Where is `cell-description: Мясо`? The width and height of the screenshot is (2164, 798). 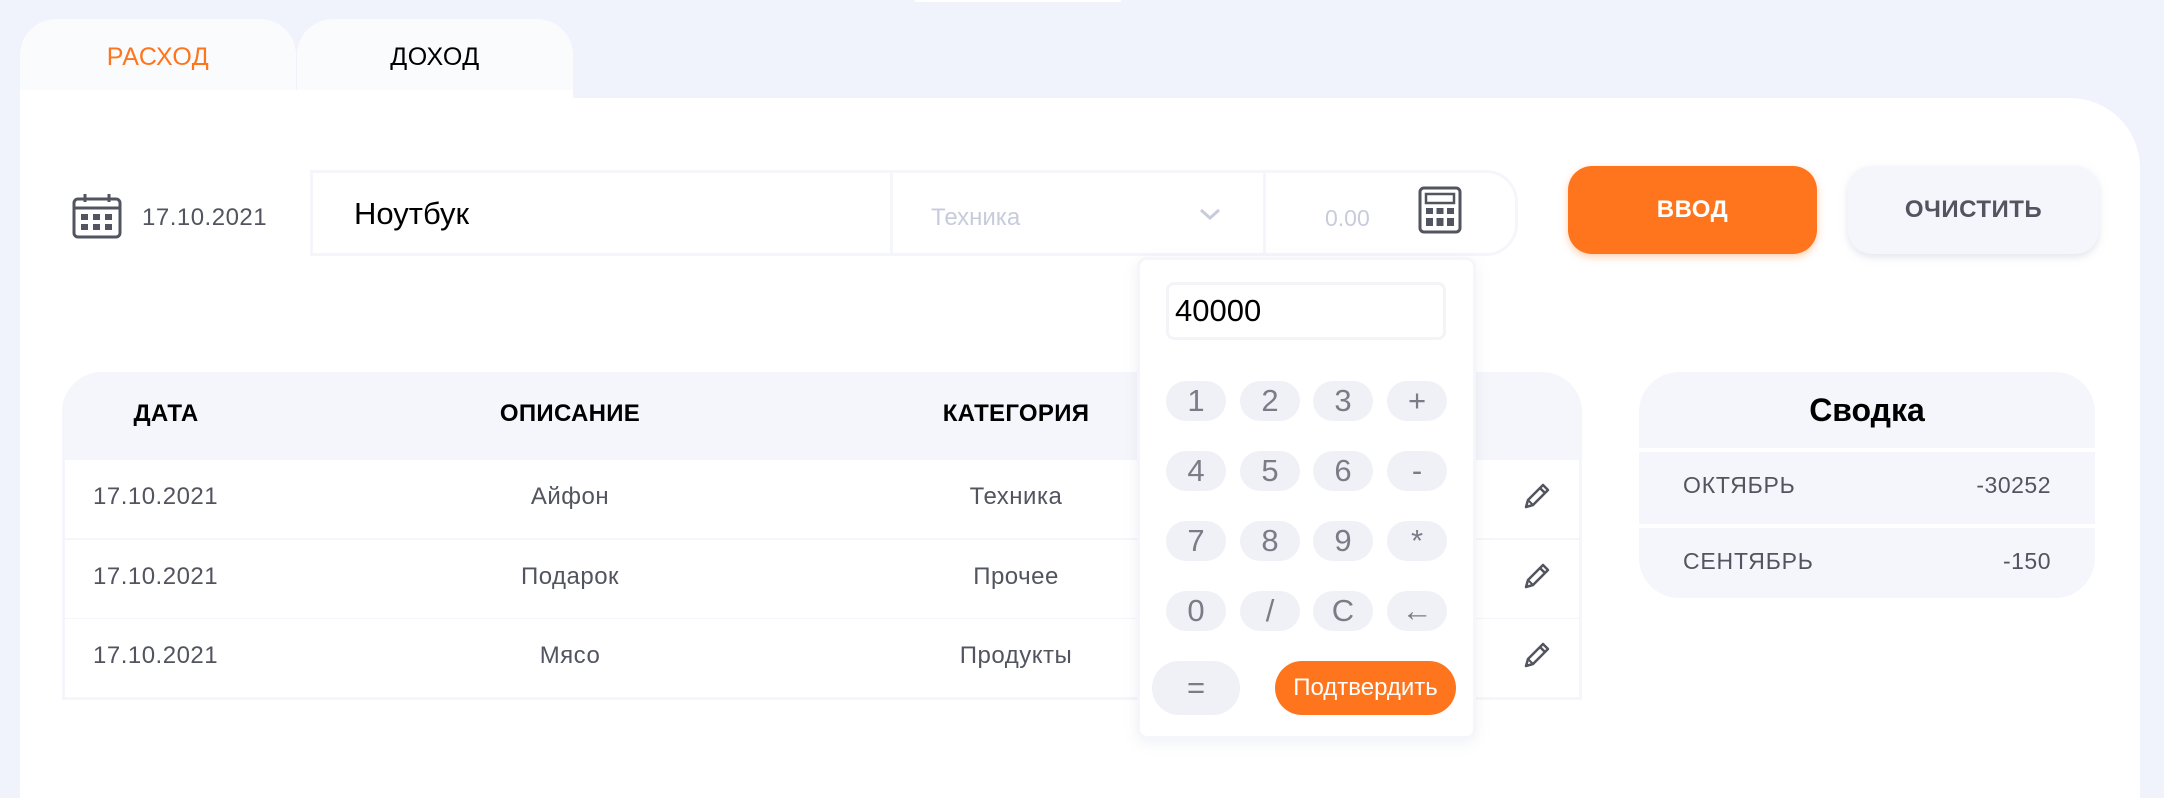 cell-description: Мясо is located at coordinates (570, 655).